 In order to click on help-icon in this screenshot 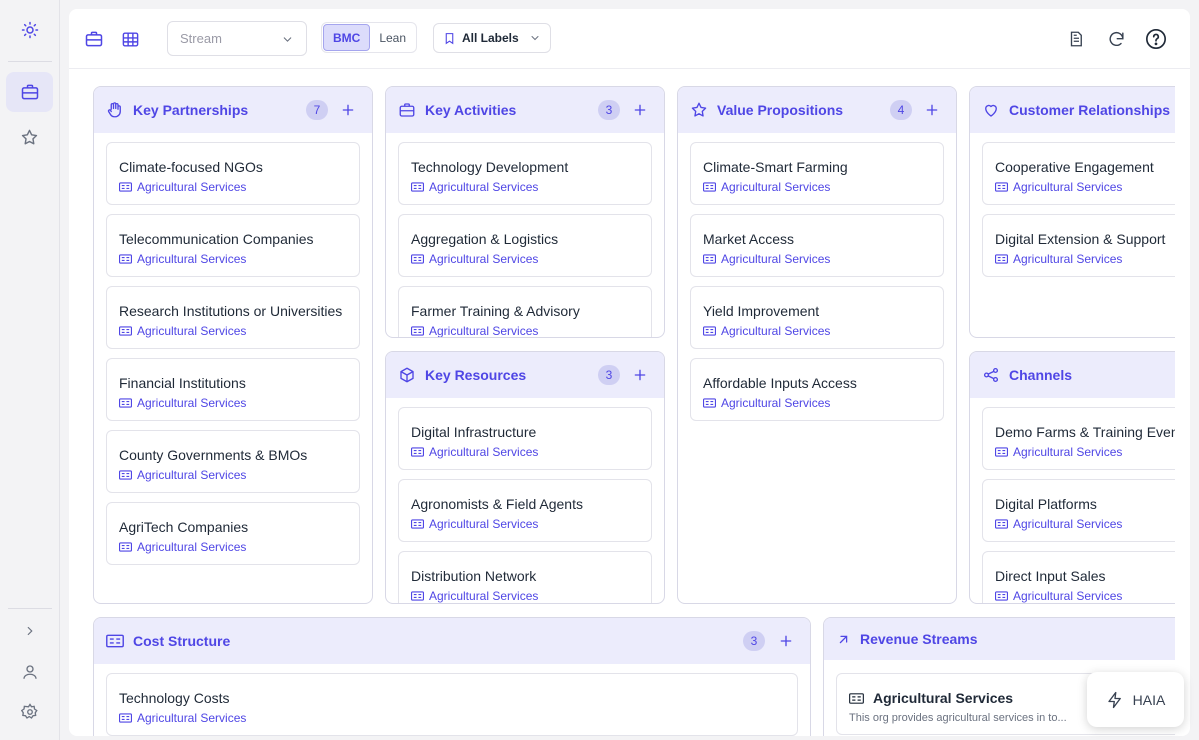, I will do `click(1156, 39)`.